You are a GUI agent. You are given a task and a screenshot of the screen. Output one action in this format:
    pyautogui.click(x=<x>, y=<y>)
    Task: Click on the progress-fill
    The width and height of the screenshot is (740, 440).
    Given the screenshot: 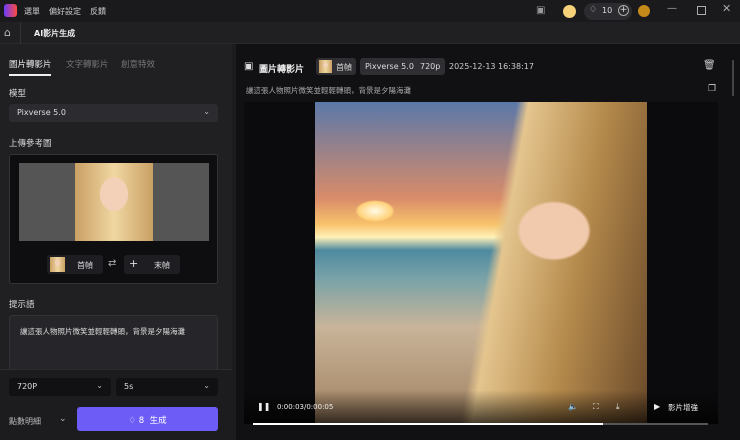 What is the action you would take?
    pyautogui.click(x=428, y=424)
    